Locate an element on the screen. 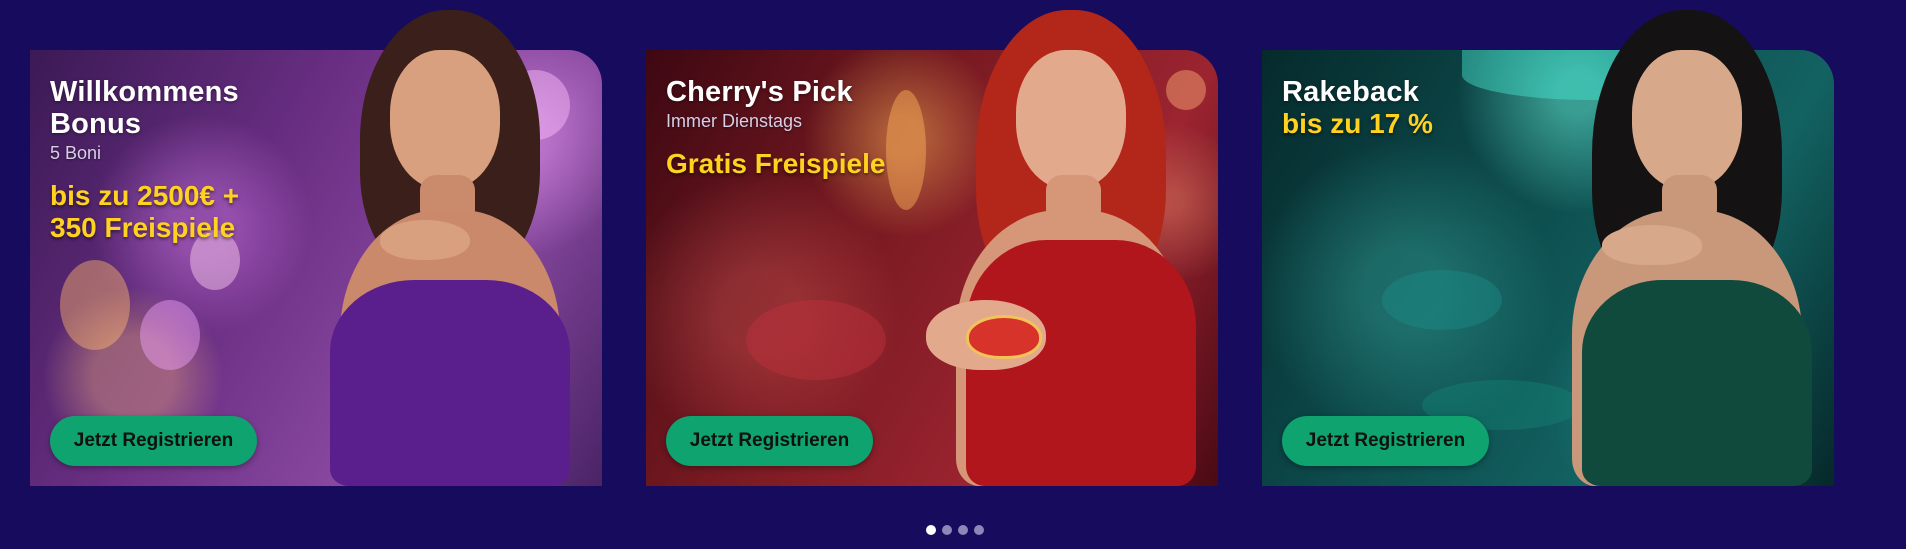  promo-title-line2: Bonus is located at coordinates (96, 124).